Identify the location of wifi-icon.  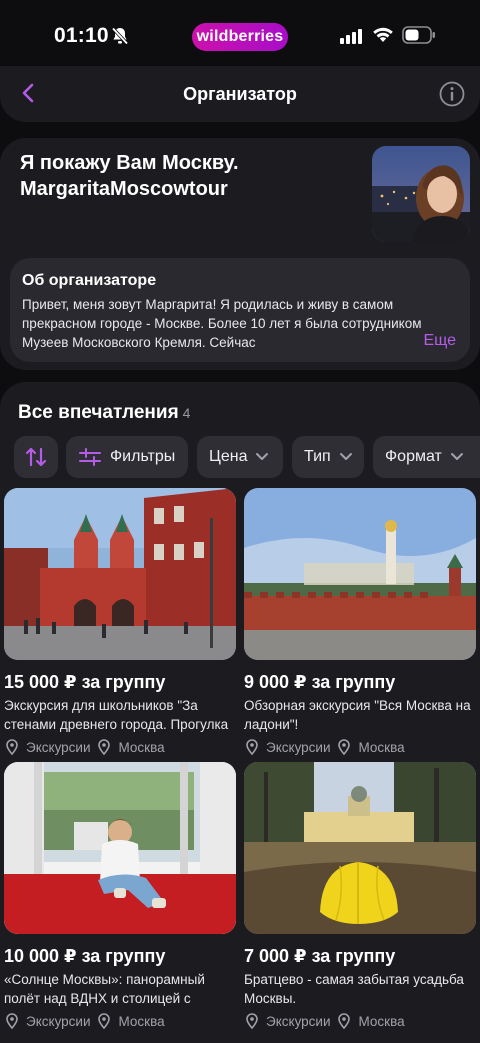
(383, 34).